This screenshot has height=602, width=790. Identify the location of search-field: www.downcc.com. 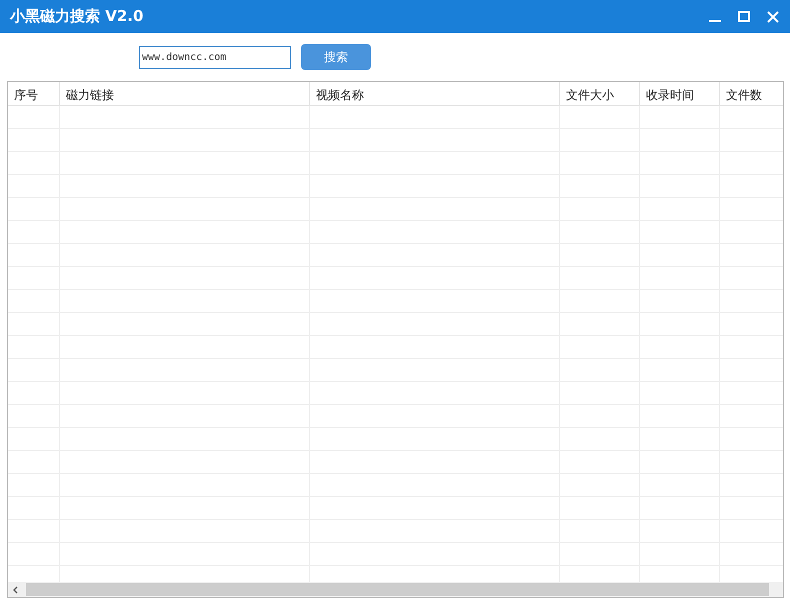
(215, 57).